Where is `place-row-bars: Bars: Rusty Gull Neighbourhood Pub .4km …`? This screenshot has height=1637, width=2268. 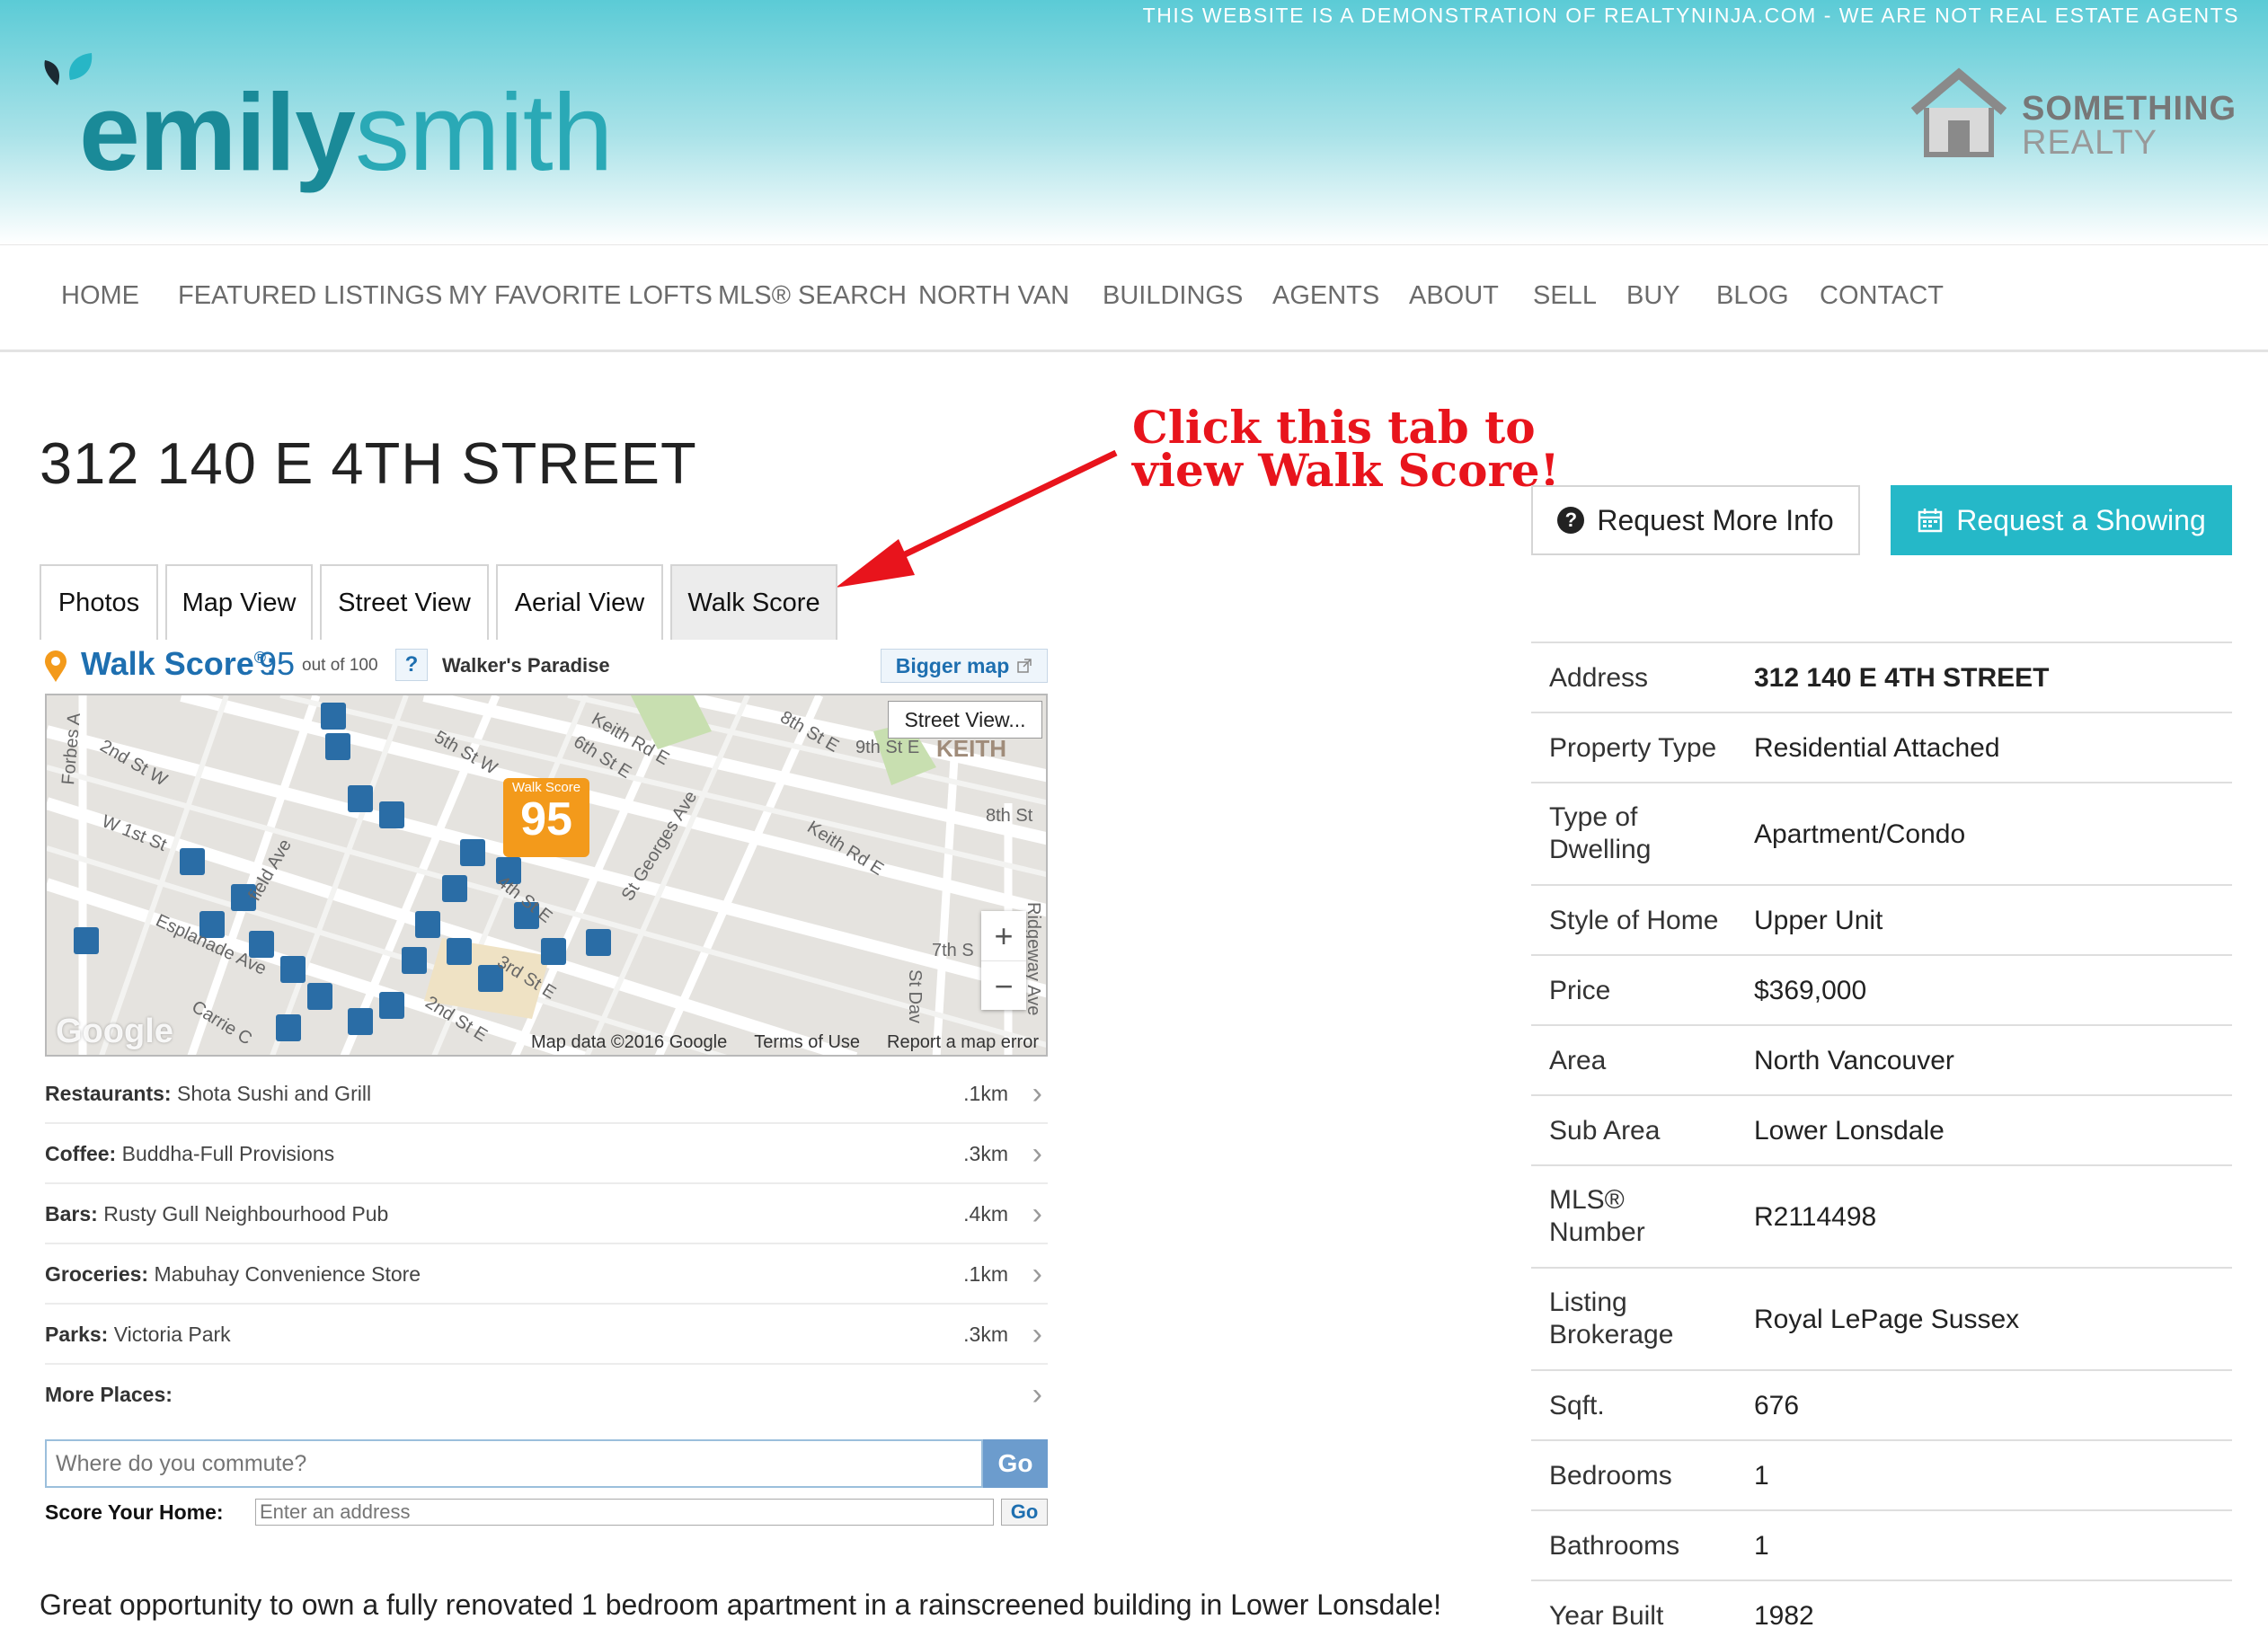 place-row-bars: Bars: Rusty Gull Neighbourhood Pub .4km … is located at coordinates (546, 1214).